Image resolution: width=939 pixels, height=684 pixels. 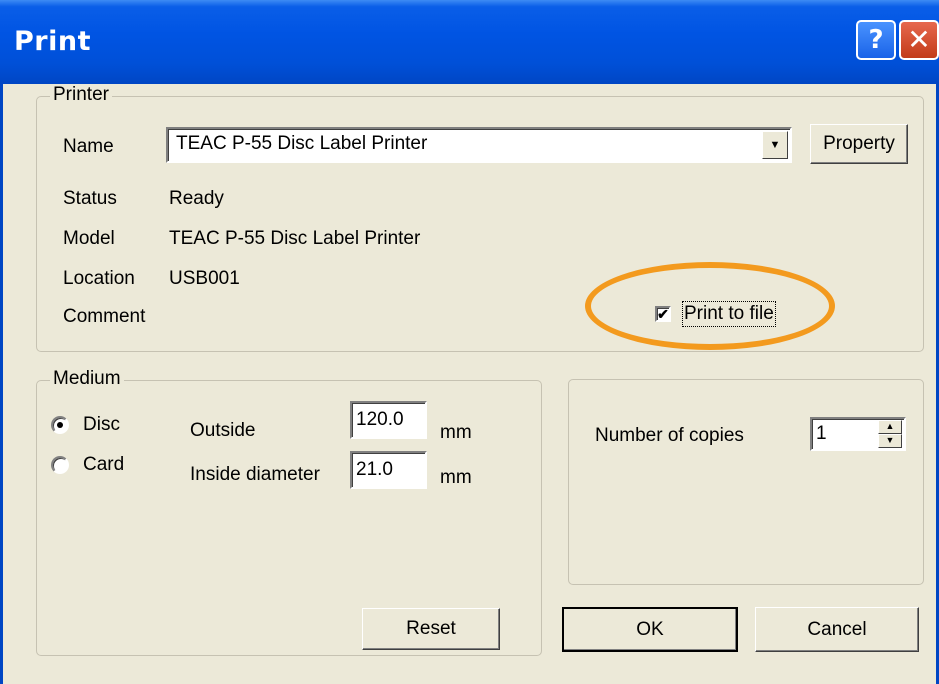 I want to click on copies-label: Number of copies, so click(x=669, y=435).